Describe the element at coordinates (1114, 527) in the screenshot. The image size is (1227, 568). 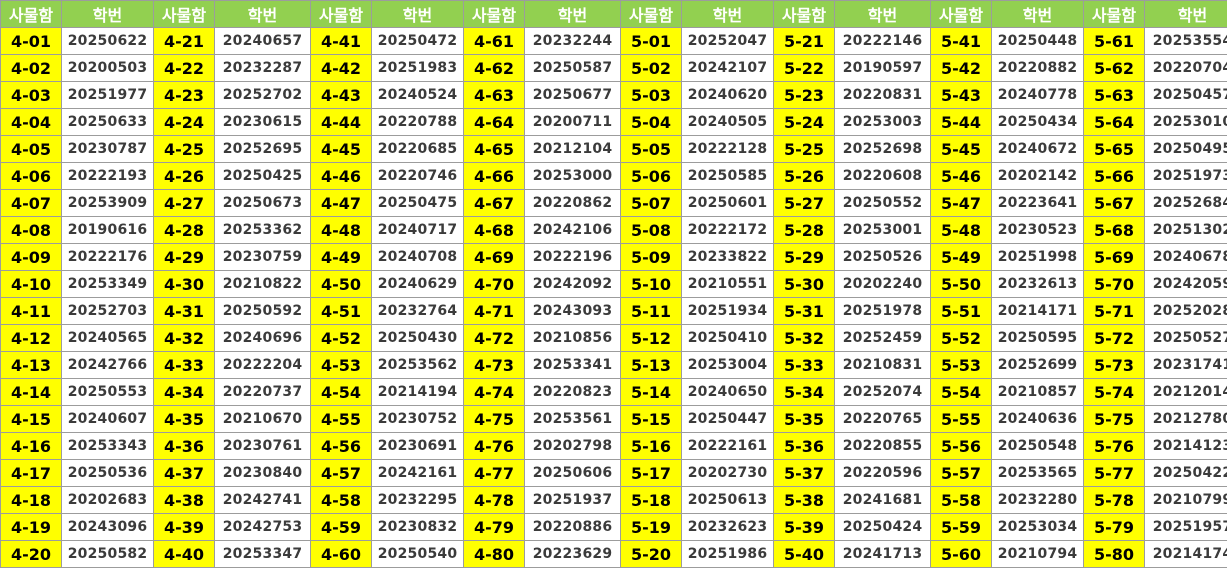
I see `locker-number-cell: 5-79` at that location.